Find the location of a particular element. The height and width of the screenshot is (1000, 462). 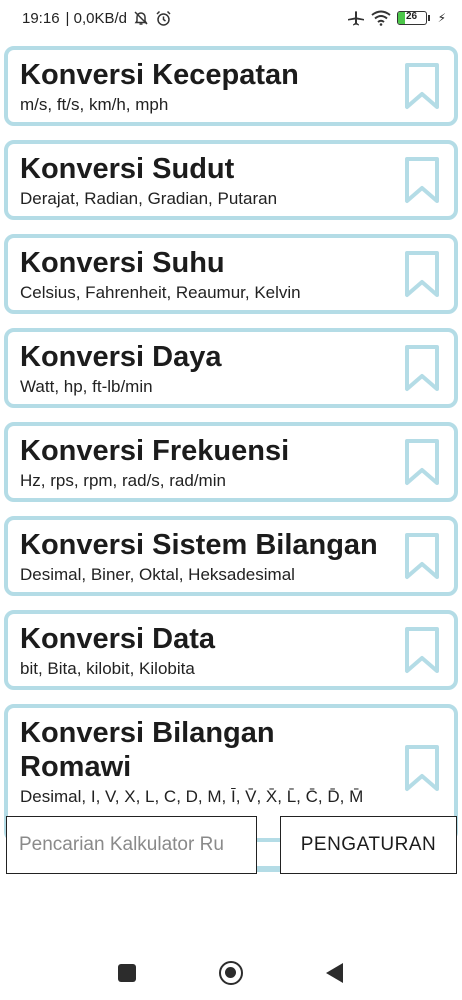

card-konversi-daya: Konversi Daya Watt, hp, ft-lb/min is located at coordinates (231, 368).